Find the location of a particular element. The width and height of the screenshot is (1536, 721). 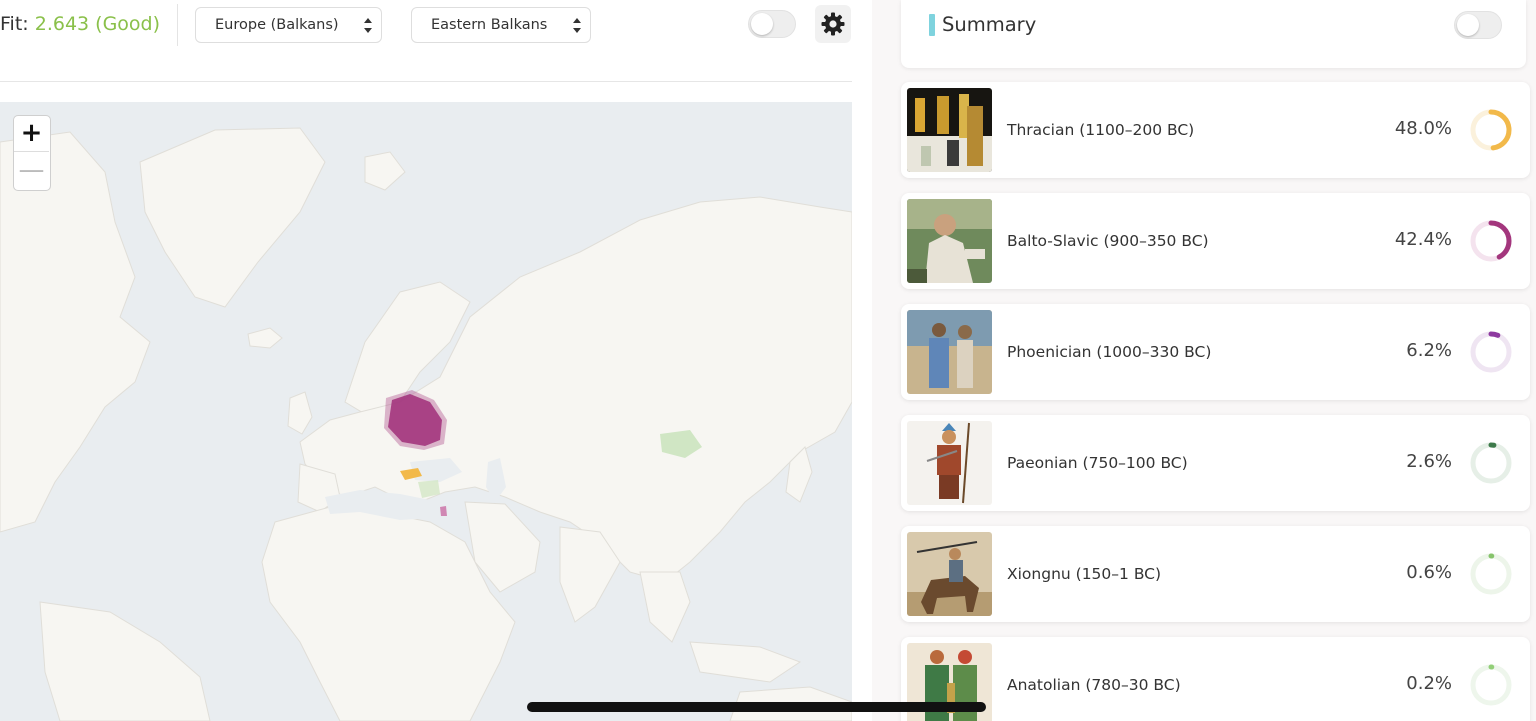

population-card-thracian: Thracian (1100–200 BC) 48.0% is located at coordinates (1215, 130).